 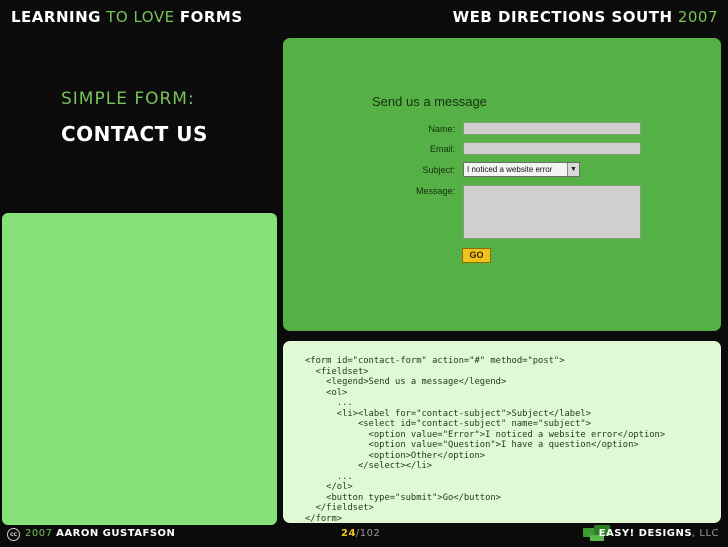 What do you see at coordinates (368, 533) in the screenshot?
I see `page-total: /102` at bounding box center [368, 533].